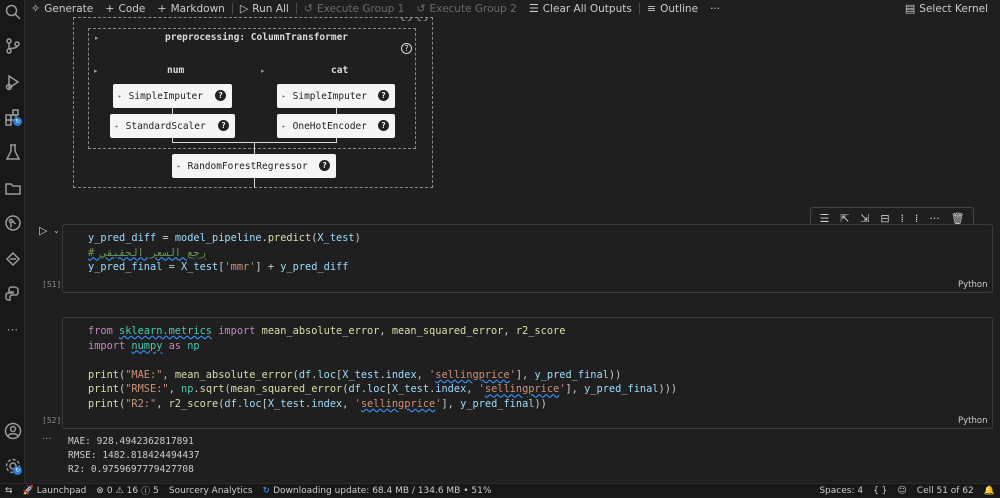 The image size is (1000, 498). I want to click on generate-label: Generate, so click(69, 8).